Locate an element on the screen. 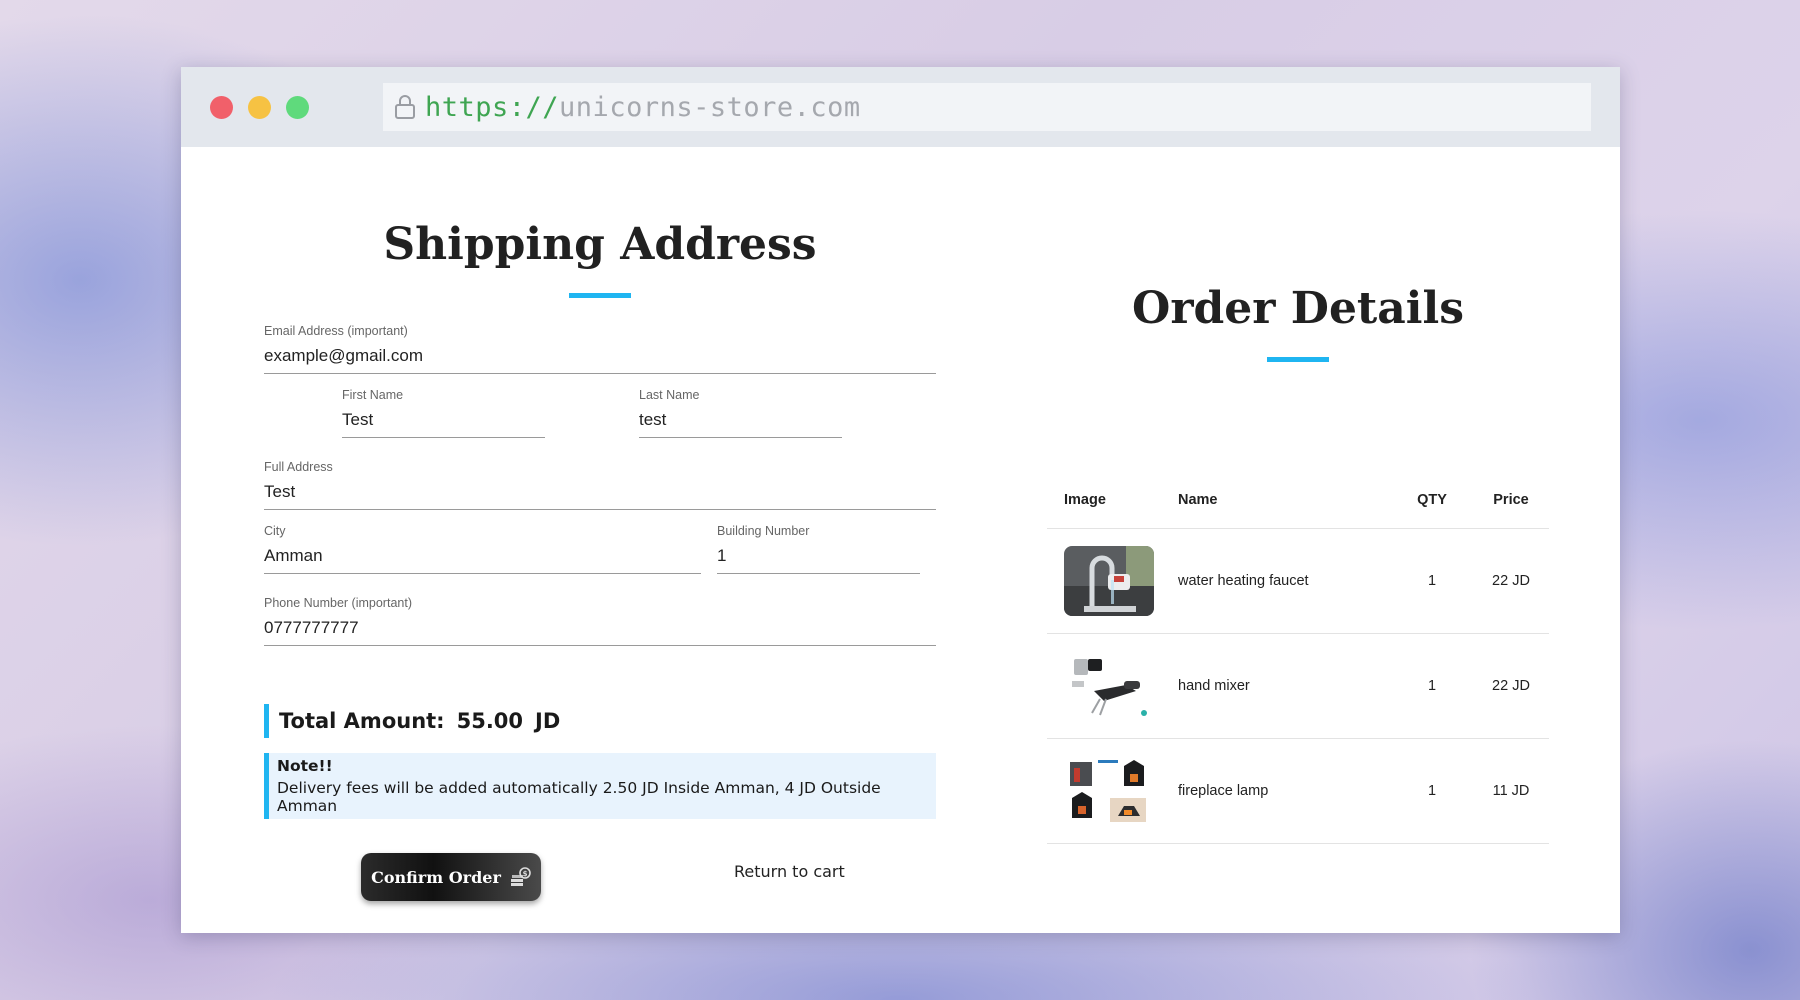 This screenshot has width=1800, height=1000. confirm-order-label: Confirm Order is located at coordinates (436, 877).